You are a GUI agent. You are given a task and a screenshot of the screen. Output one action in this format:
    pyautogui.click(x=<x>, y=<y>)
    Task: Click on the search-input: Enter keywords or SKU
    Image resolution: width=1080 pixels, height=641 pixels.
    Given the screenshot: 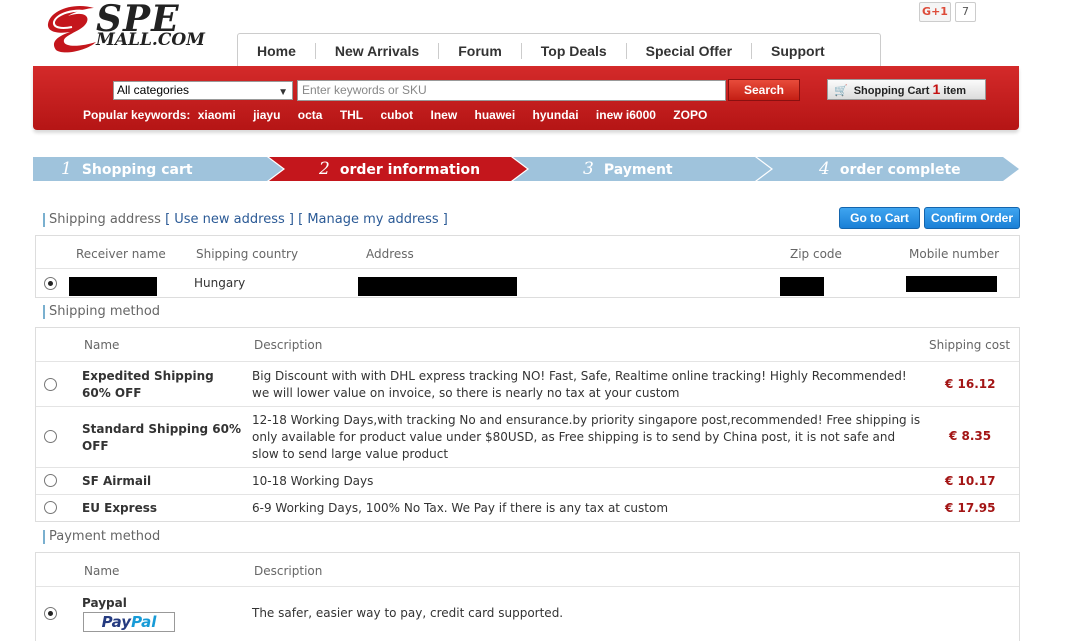 What is the action you would take?
    pyautogui.click(x=511, y=90)
    